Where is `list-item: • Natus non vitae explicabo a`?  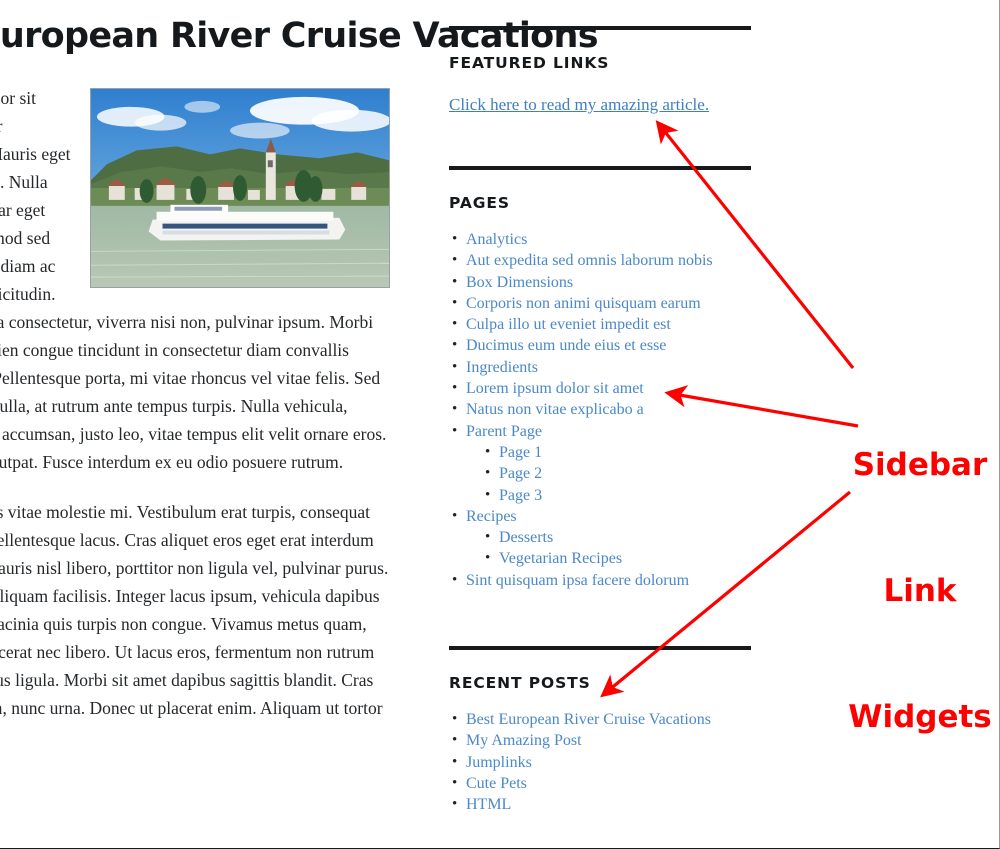 list-item: • Natus non vitae explicabo a is located at coordinates (600, 409).